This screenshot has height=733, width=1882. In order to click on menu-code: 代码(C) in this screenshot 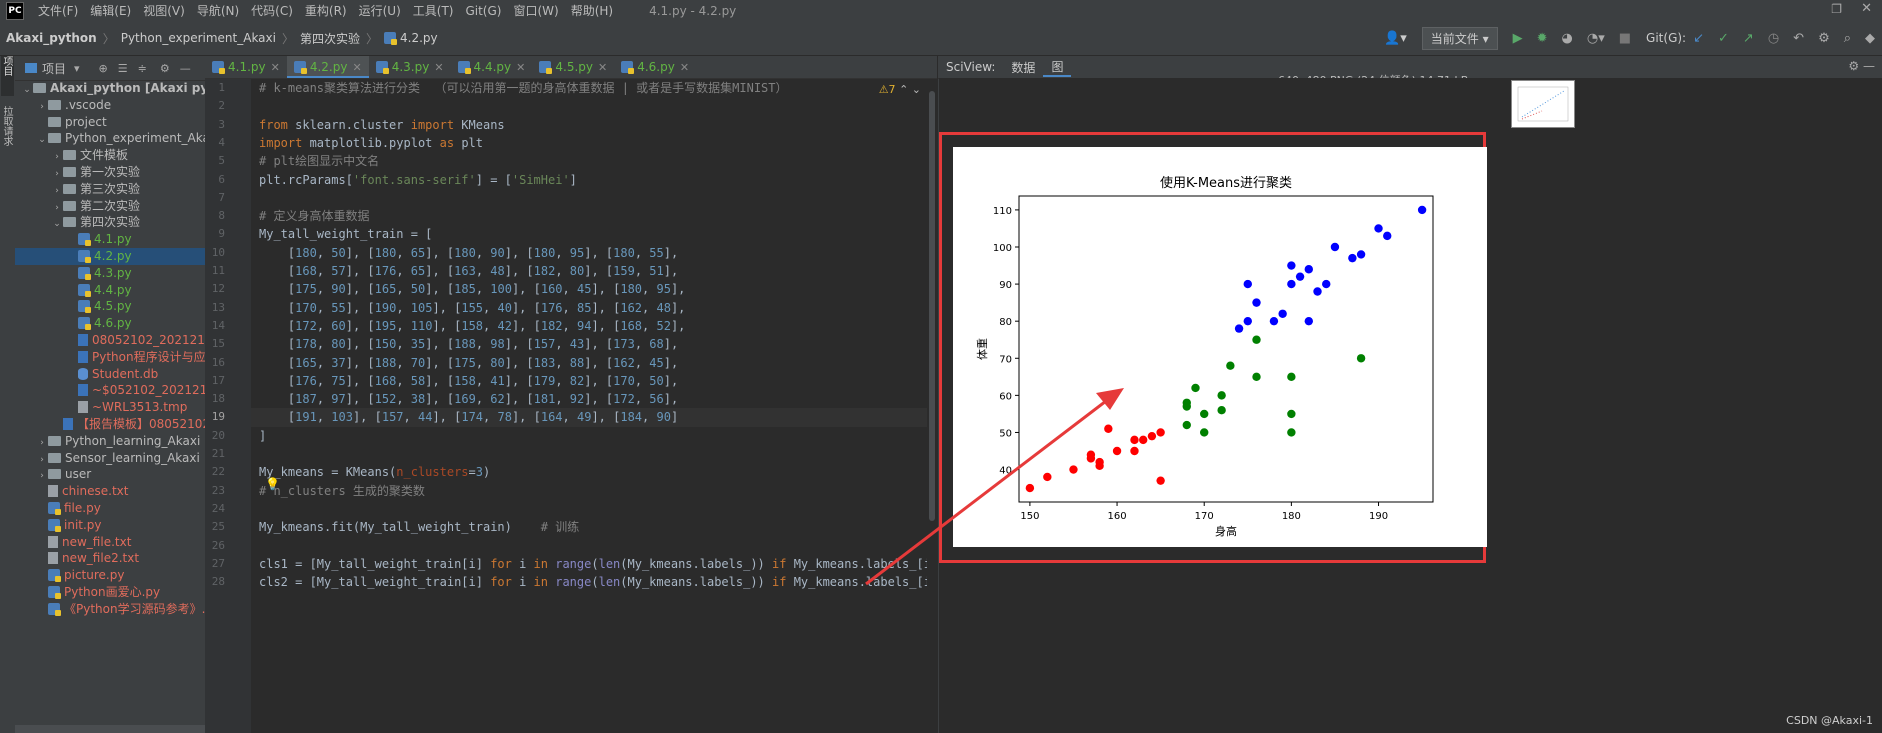, I will do `click(272, 10)`.